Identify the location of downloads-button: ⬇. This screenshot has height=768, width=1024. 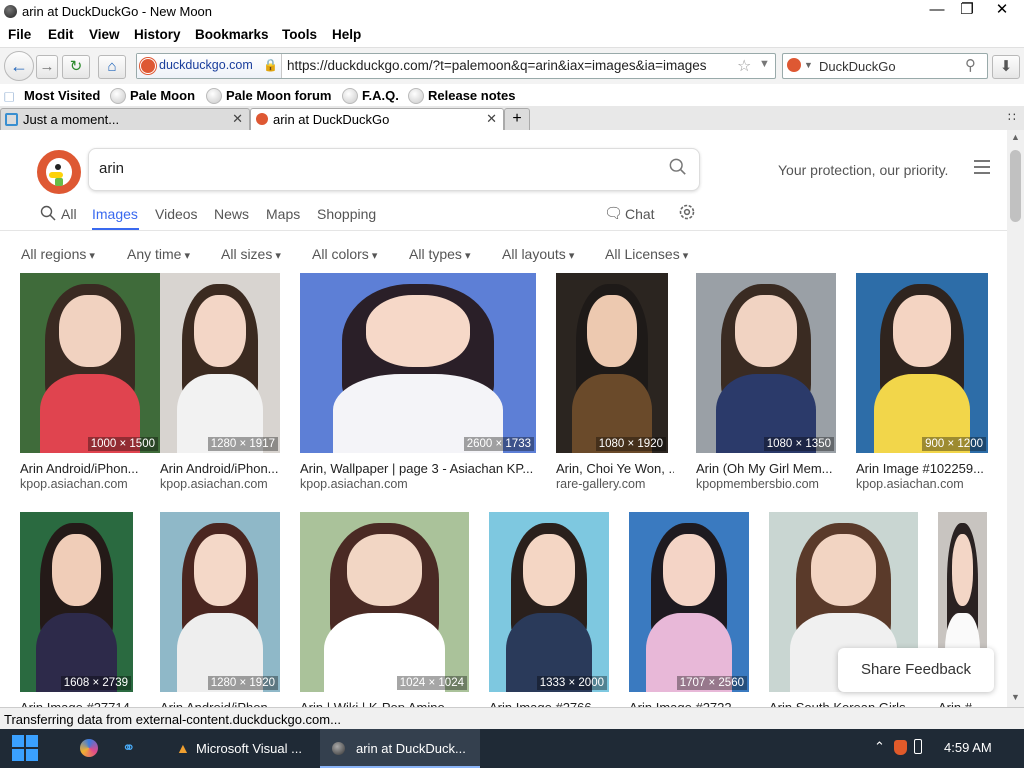
(1006, 67).